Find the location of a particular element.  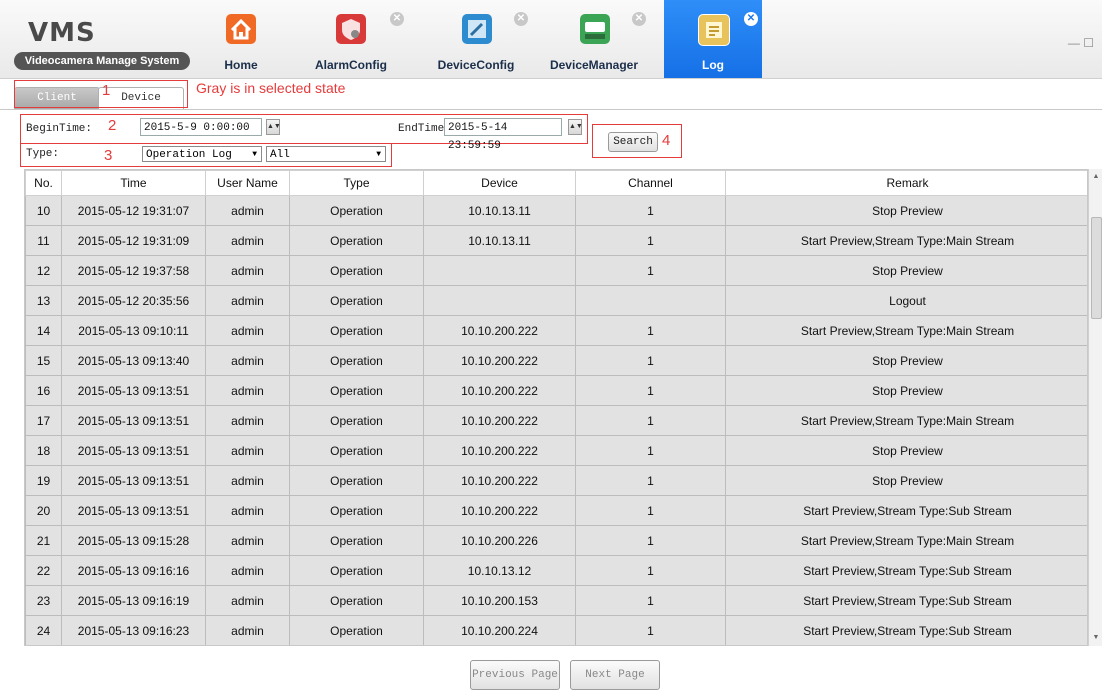

cell-device: 10.10.200.224 is located at coordinates (499, 630).